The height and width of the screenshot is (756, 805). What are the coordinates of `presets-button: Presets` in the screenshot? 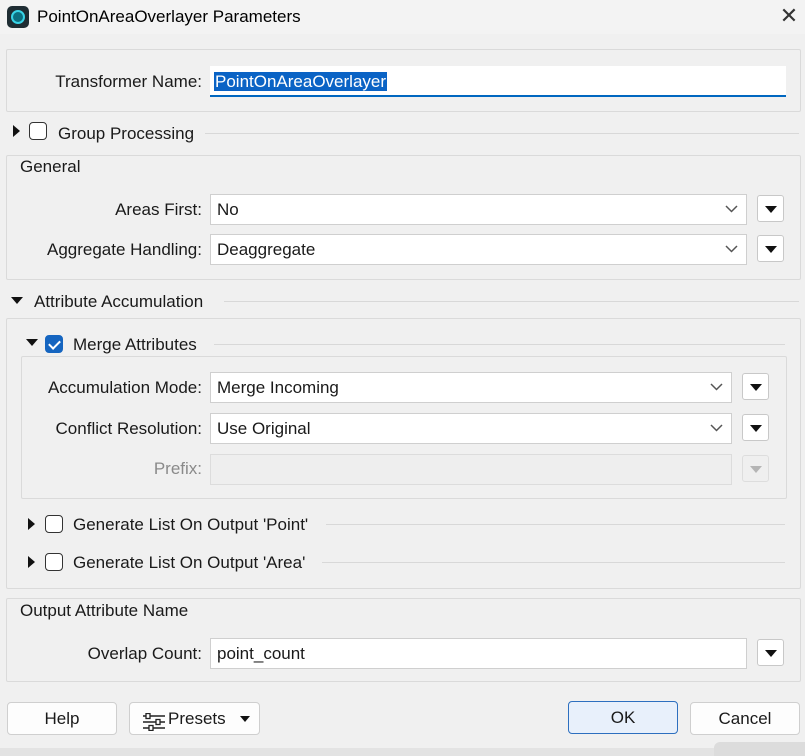 It's located at (194, 718).